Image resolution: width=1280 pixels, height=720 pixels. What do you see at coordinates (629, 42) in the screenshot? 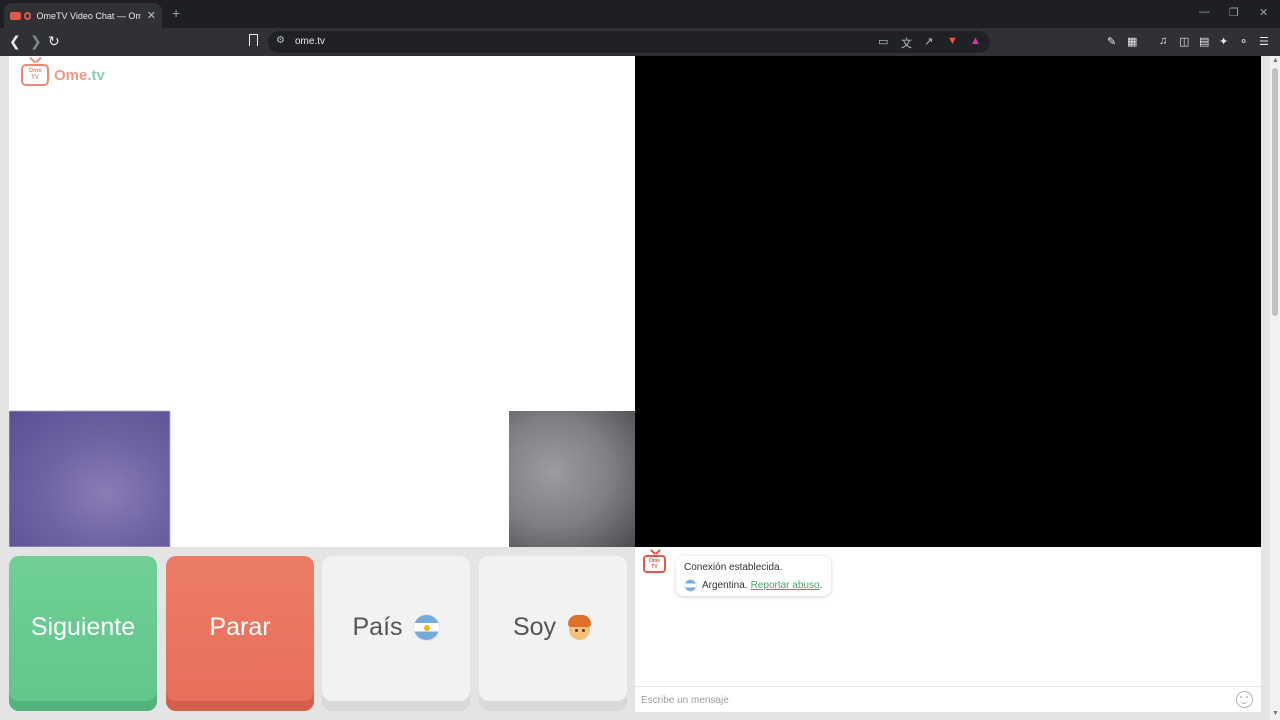
I see `address-bar: ⚙ ome.tv ▭ 文 ↗ ▼ ▲` at bounding box center [629, 42].